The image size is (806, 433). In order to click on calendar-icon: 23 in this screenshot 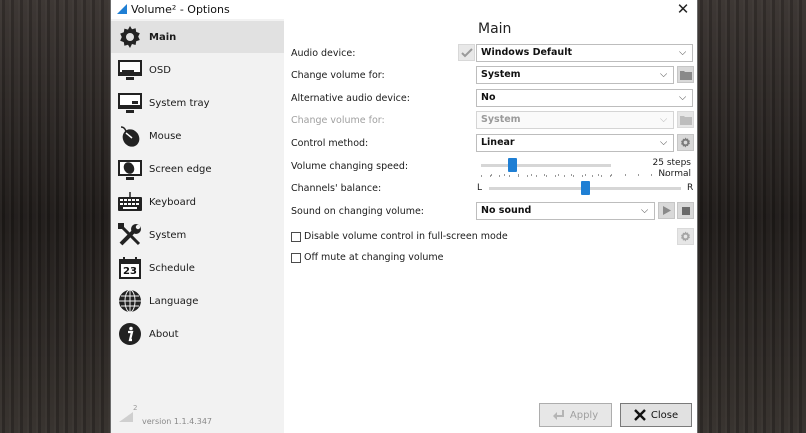, I will do `click(130, 268)`.